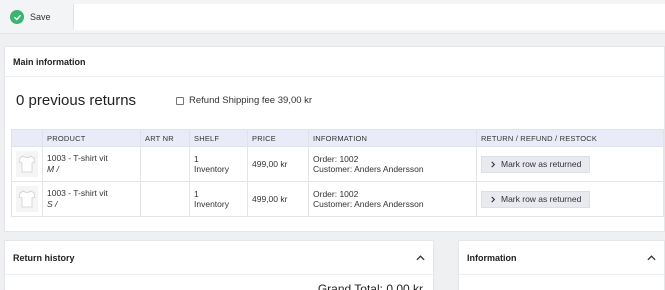 This screenshot has width=665, height=290. What do you see at coordinates (17, 17) in the screenshot?
I see `check-circle-icon` at bounding box center [17, 17].